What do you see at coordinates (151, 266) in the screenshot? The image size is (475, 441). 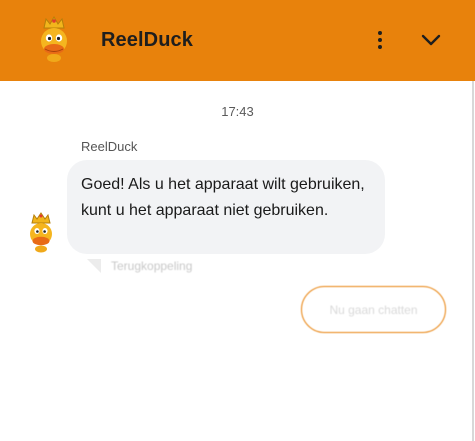 I see `feedback-label: Terugkoppeling` at bounding box center [151, 266].